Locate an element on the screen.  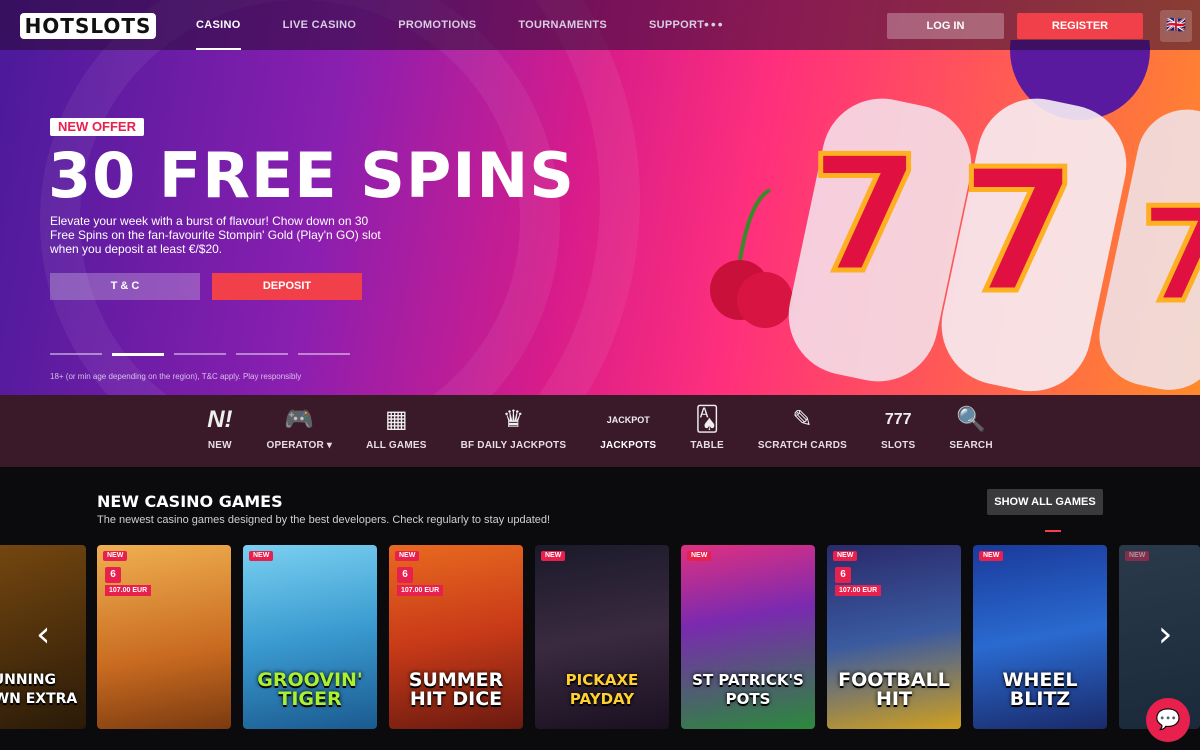
category-table: 🂡 TABLE is located at coordinates (707, 431).